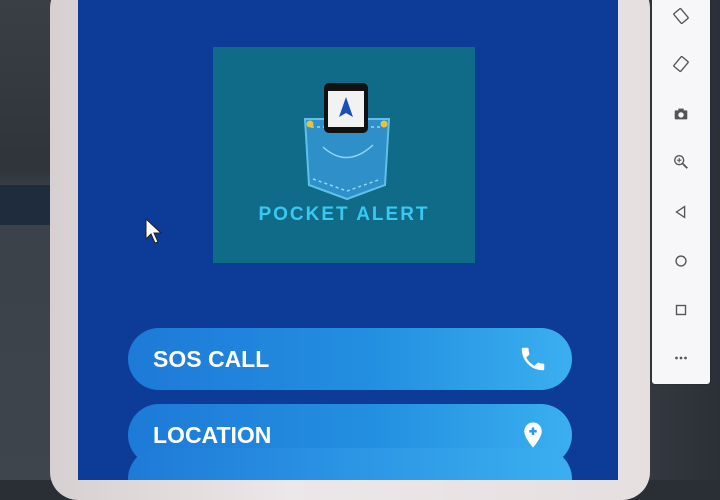 The height and width of the screenshot is (500, 720). I want to click on third-button, so click(350, 464).